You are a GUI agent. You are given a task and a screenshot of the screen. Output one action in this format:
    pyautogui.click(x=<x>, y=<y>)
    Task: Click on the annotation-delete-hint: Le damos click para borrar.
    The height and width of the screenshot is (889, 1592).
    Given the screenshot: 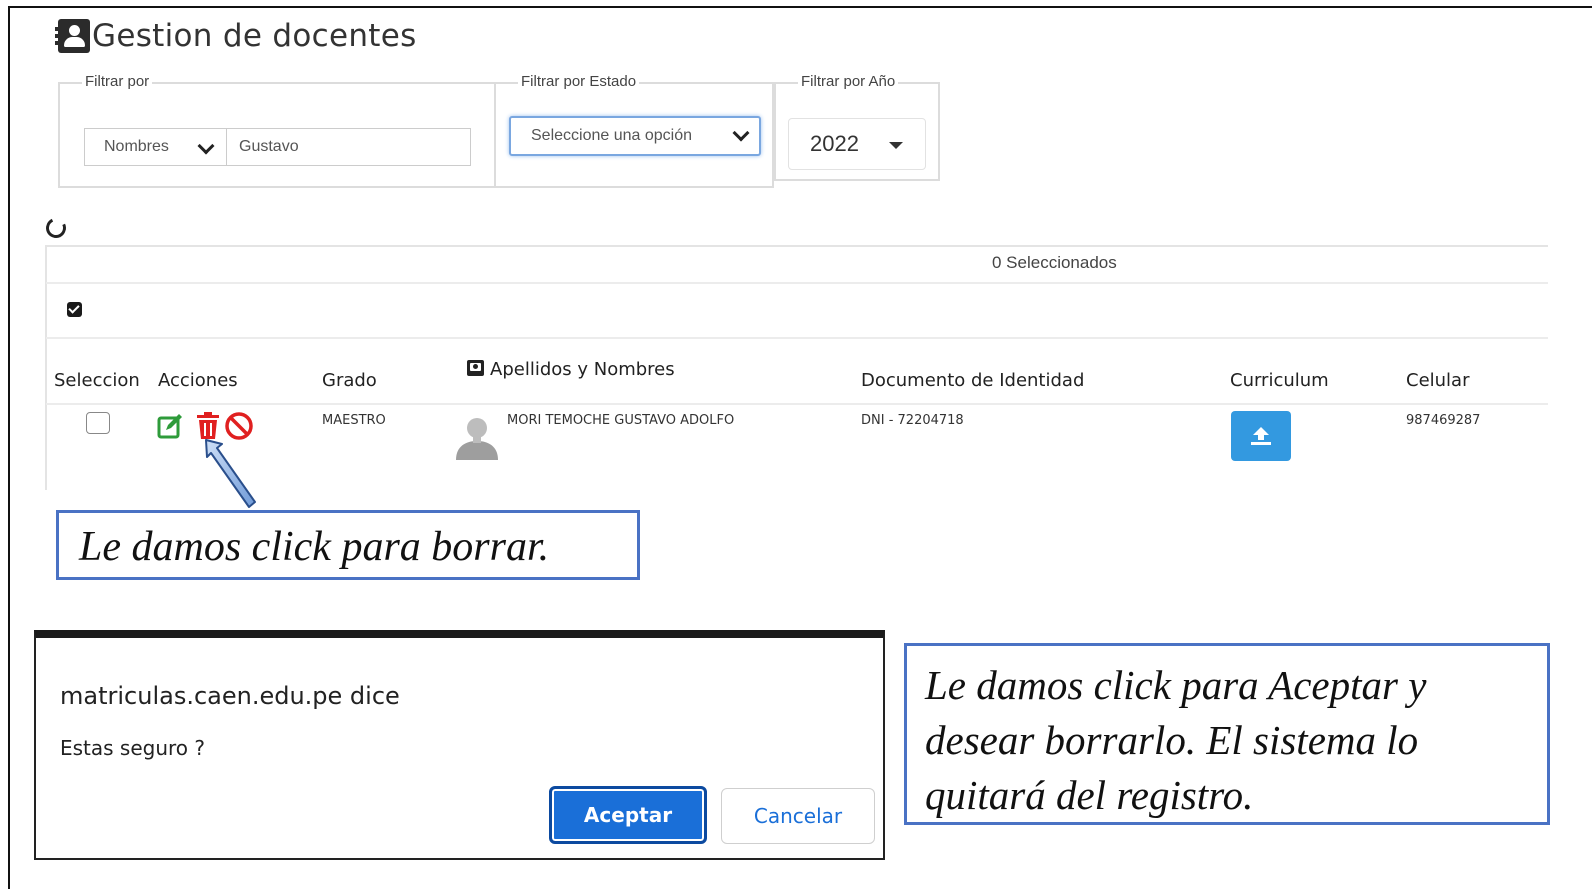 What is the action you would take?
    pyautogui.click(x=348, y=545)
    